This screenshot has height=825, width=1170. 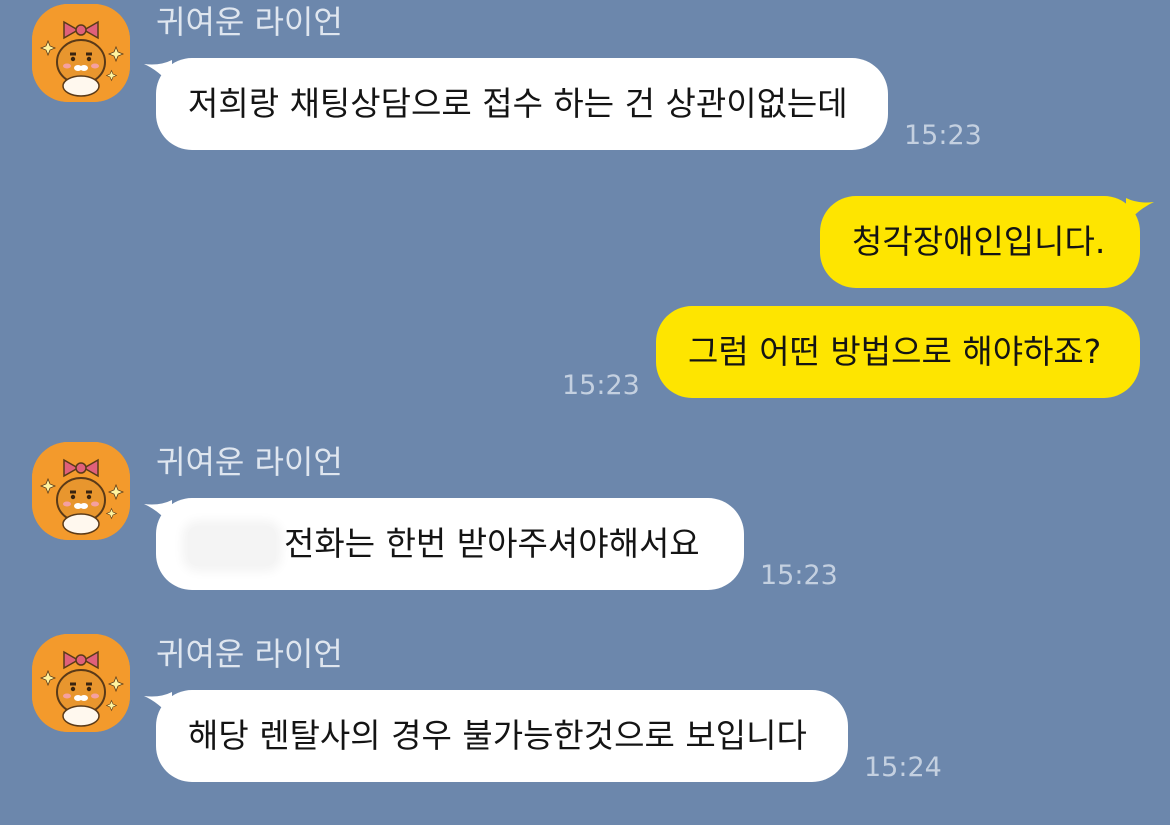 I want to click on message-bubble: 저희랑 채팅상담으로 접수 하는 건 상관이없는데, so click(x=522, y=104).